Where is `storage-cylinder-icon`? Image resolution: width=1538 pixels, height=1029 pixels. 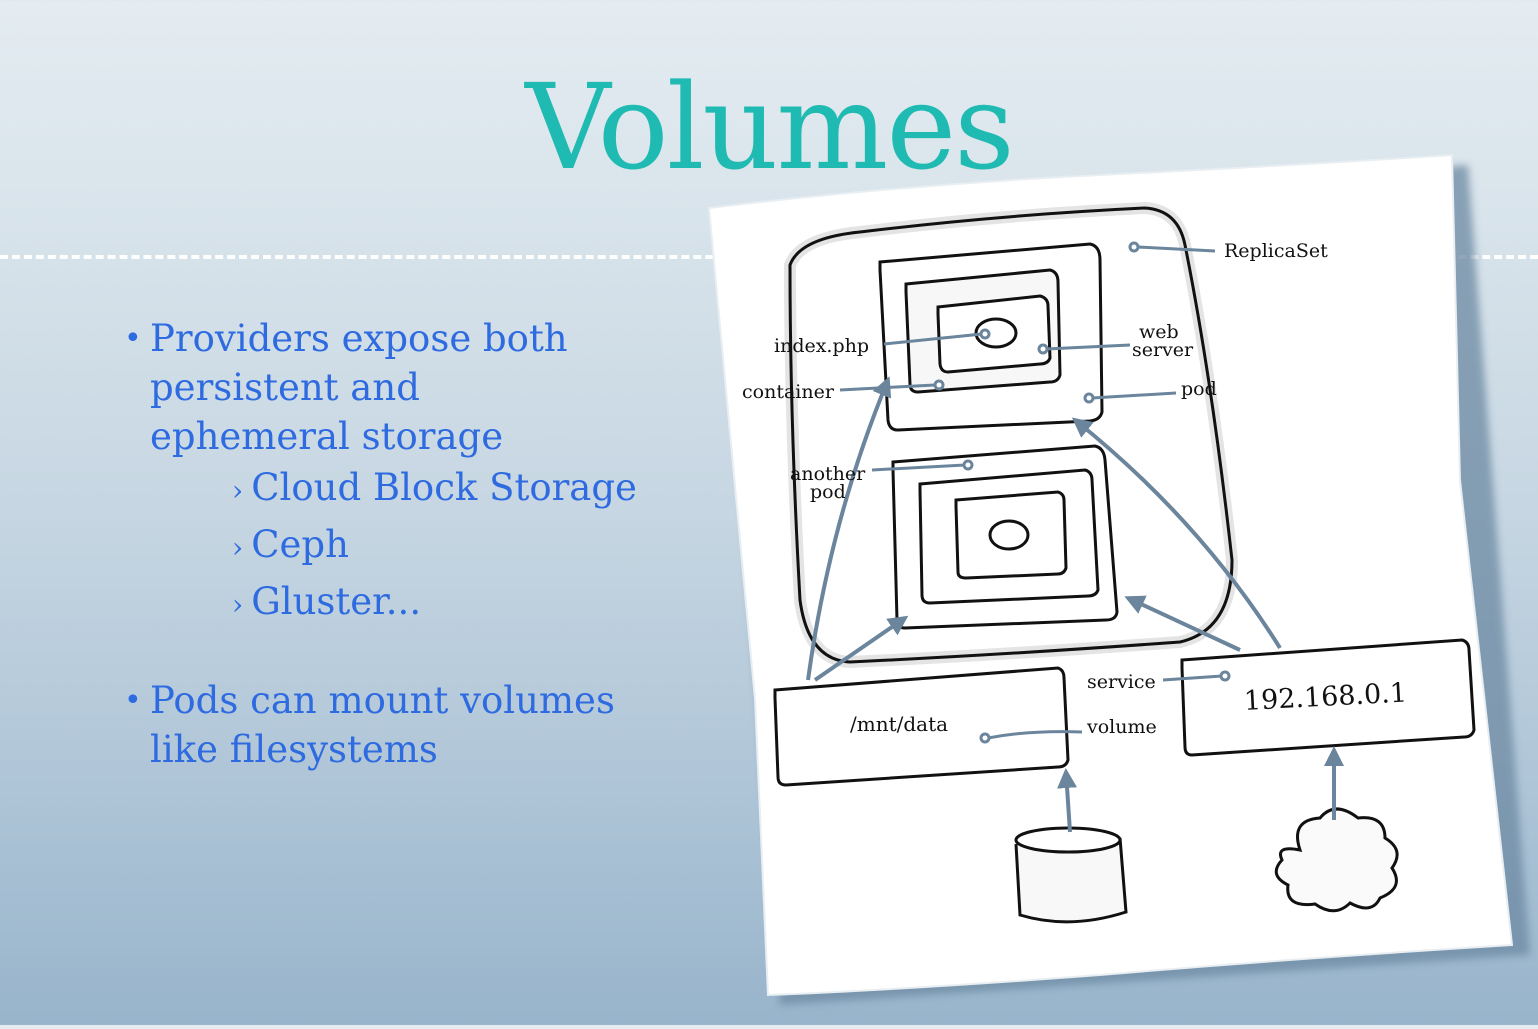 storage-cylinder-icon is located at coordinates (1071, 875).